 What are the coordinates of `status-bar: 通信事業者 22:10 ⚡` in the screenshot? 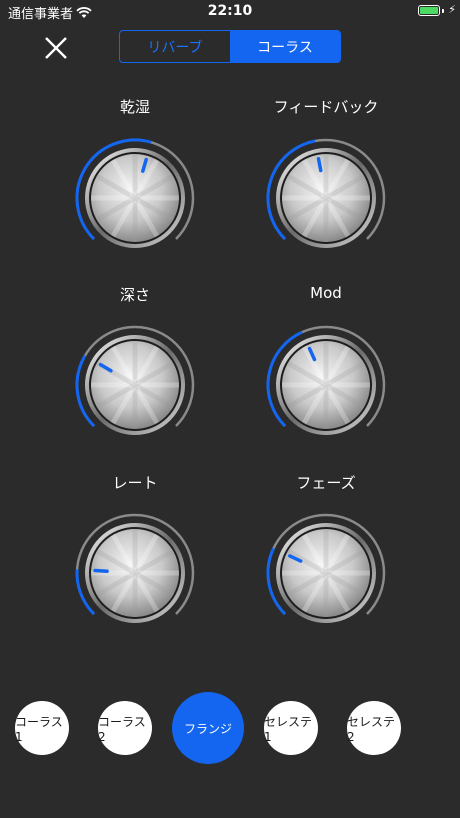 It's located at (230, 12).